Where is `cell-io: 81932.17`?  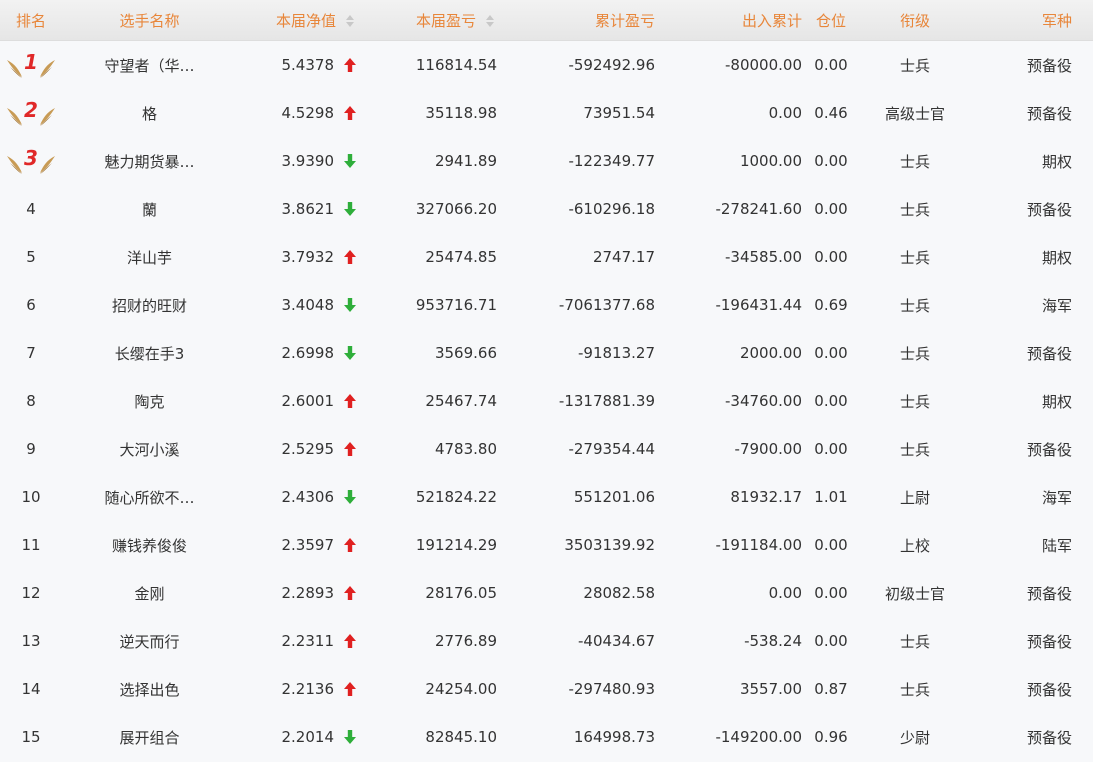 cell-io: 81932.17 is located at coordinates (766, 497).